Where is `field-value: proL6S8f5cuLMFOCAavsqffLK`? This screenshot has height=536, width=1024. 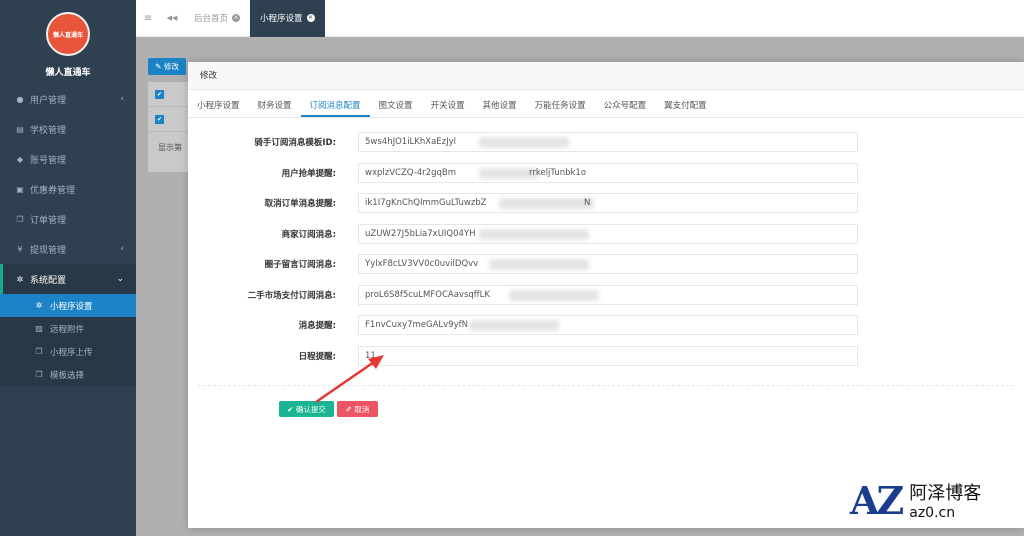 field-value: proL6S8f5cuLMFOCAavsqffLK is located at coordinates (427, 294).